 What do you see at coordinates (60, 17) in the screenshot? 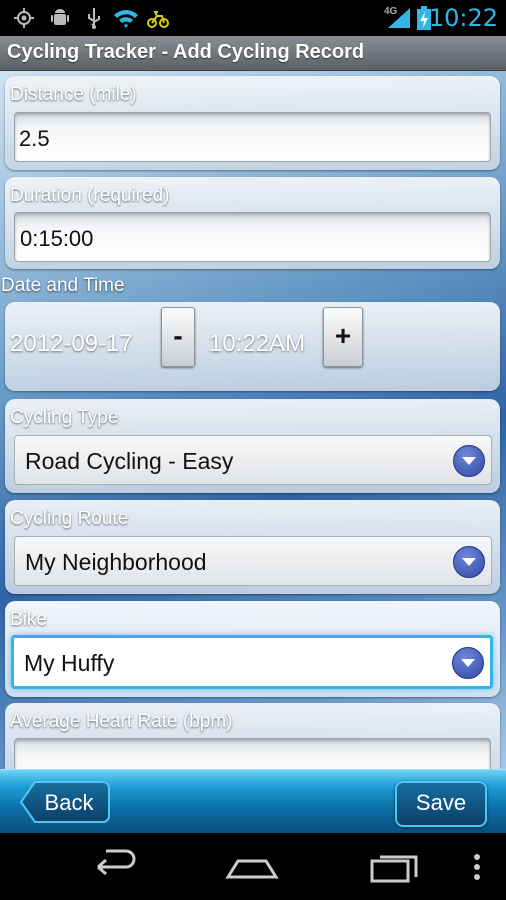
I see `android-debug-icon` at bounding box center [60, 17].